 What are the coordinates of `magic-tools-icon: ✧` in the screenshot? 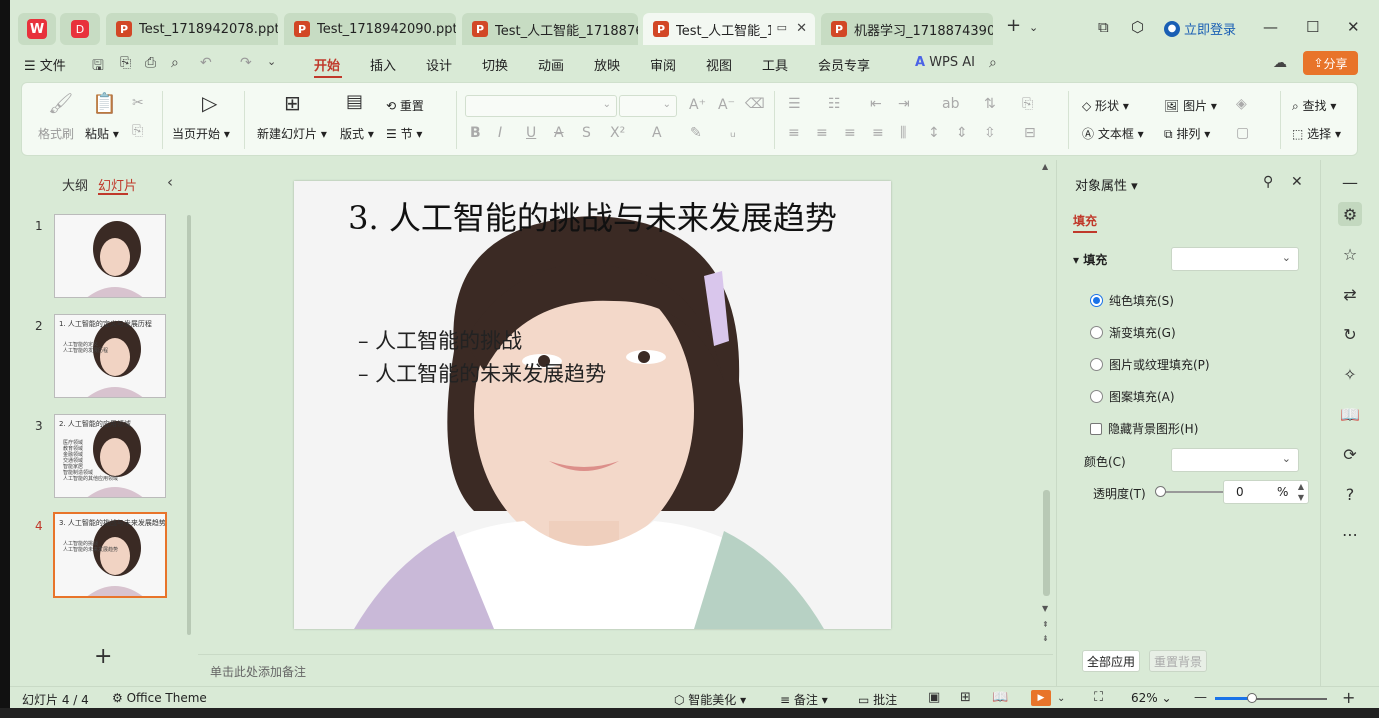 It's located at (1350, 374).